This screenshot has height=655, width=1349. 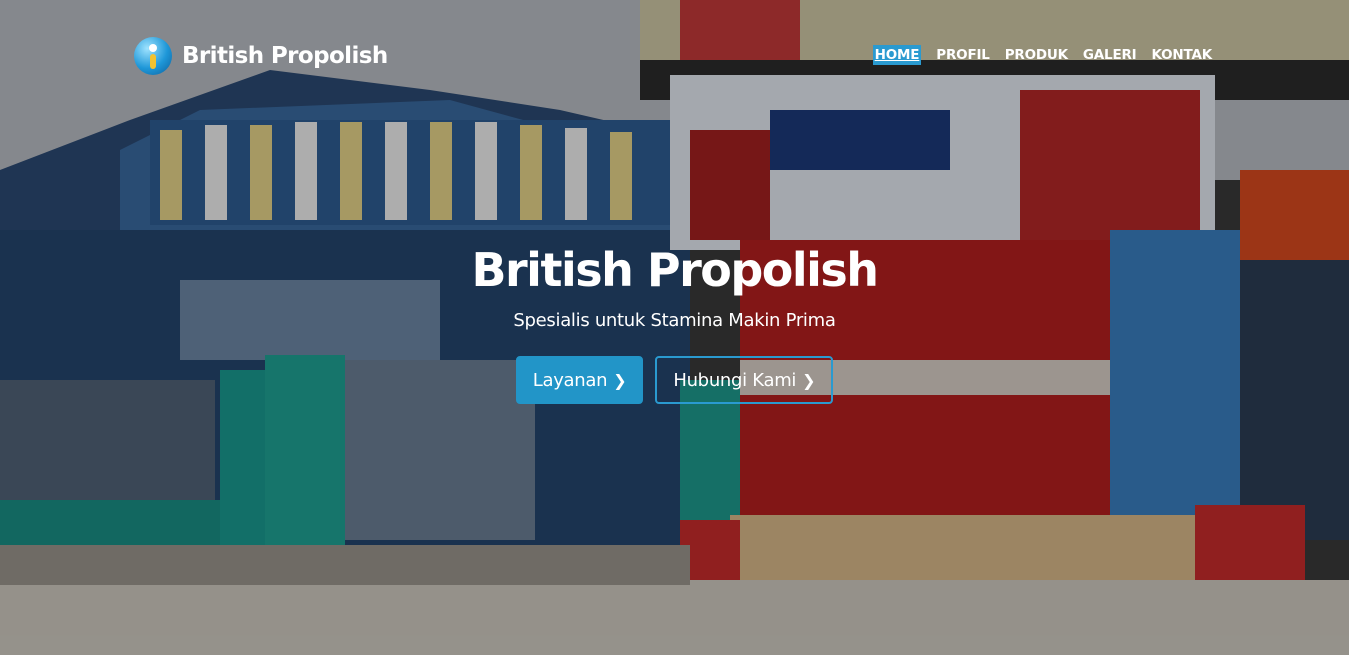 I want to click on main-nav: HOME PROFIL PRODUK GALERI KONTAK, so click(x=1042, y=55).